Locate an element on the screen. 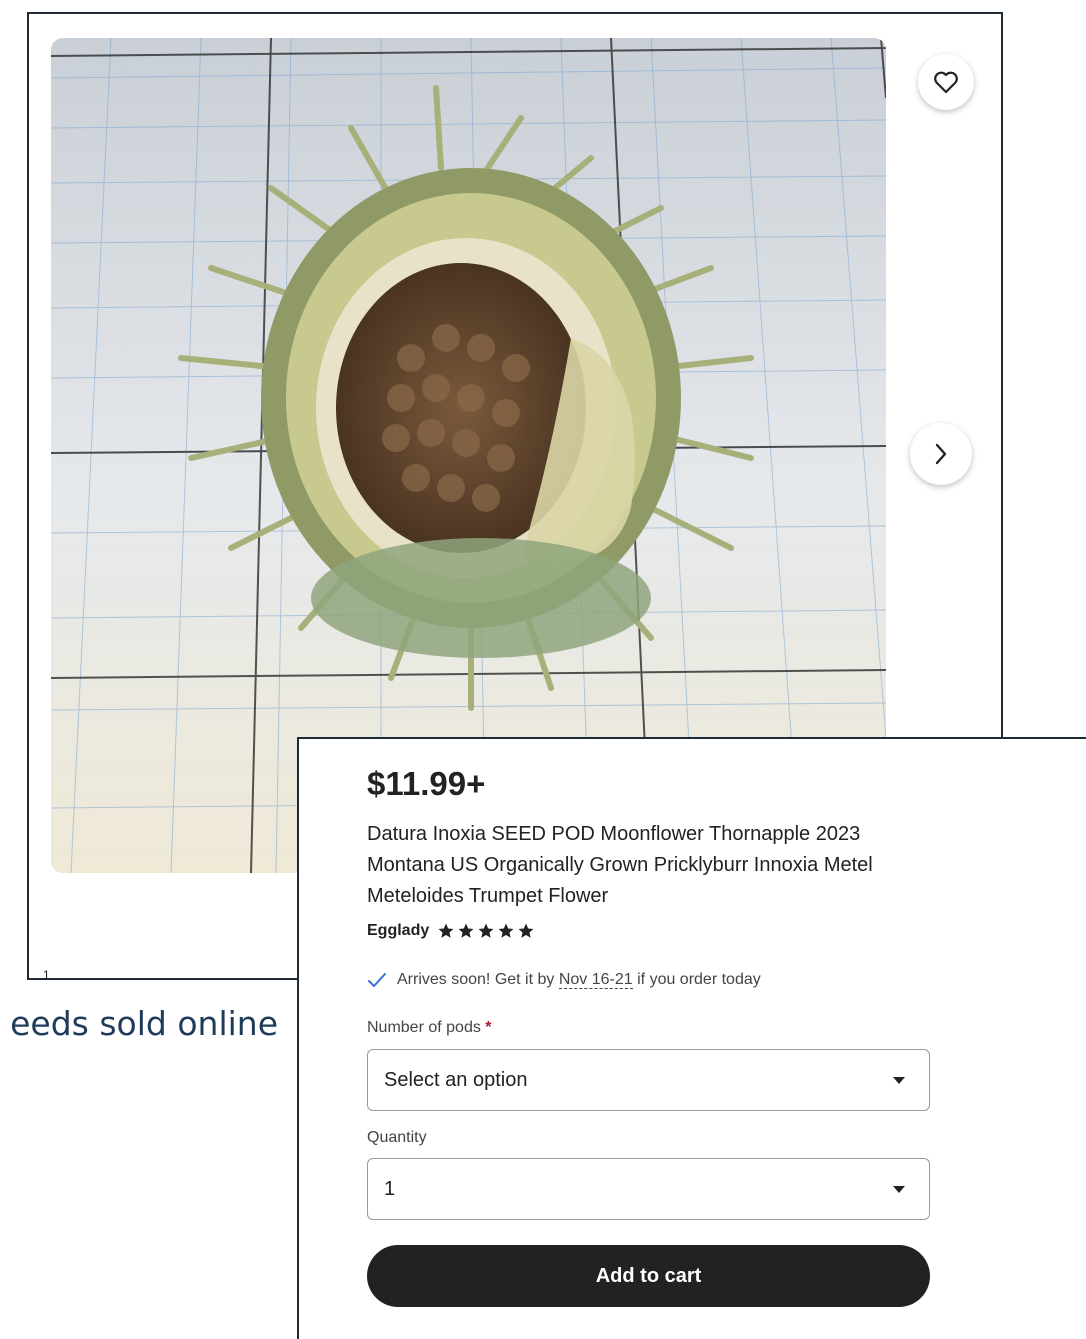  page-number: 1 is located at coordinates (46, 975).